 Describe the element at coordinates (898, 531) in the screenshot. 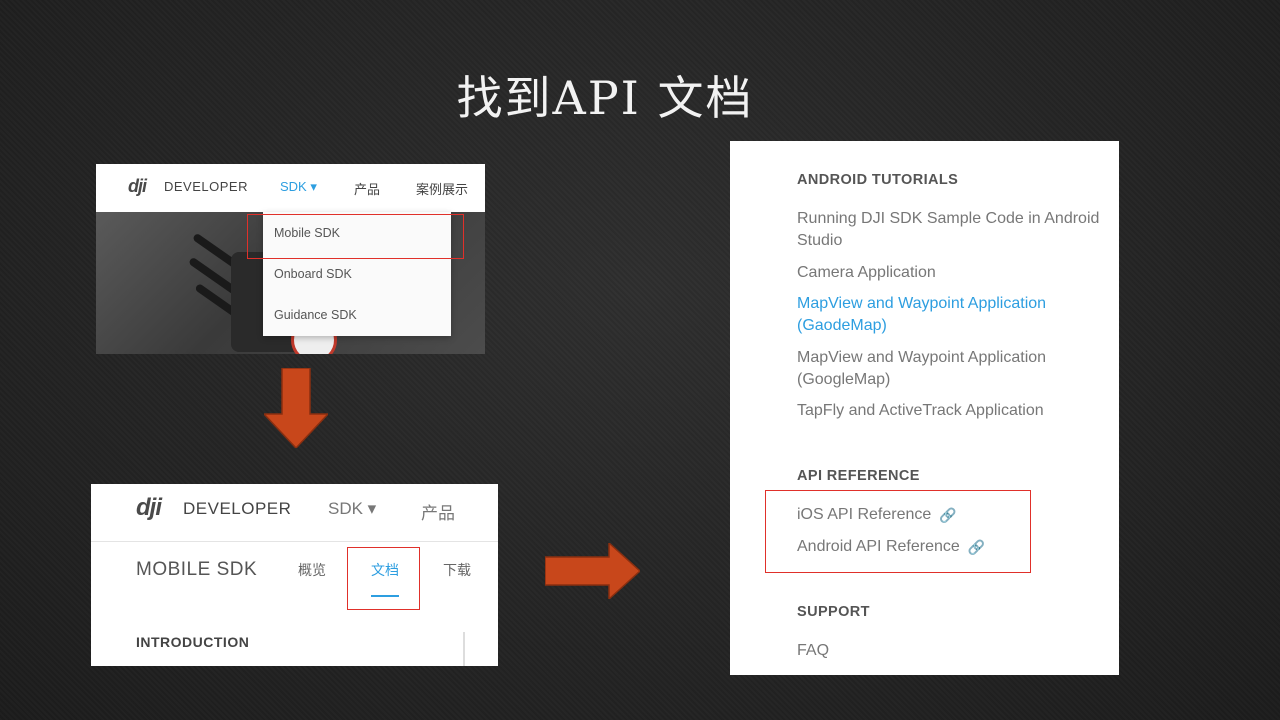

I see `highlight-box-api-reference` at that location.